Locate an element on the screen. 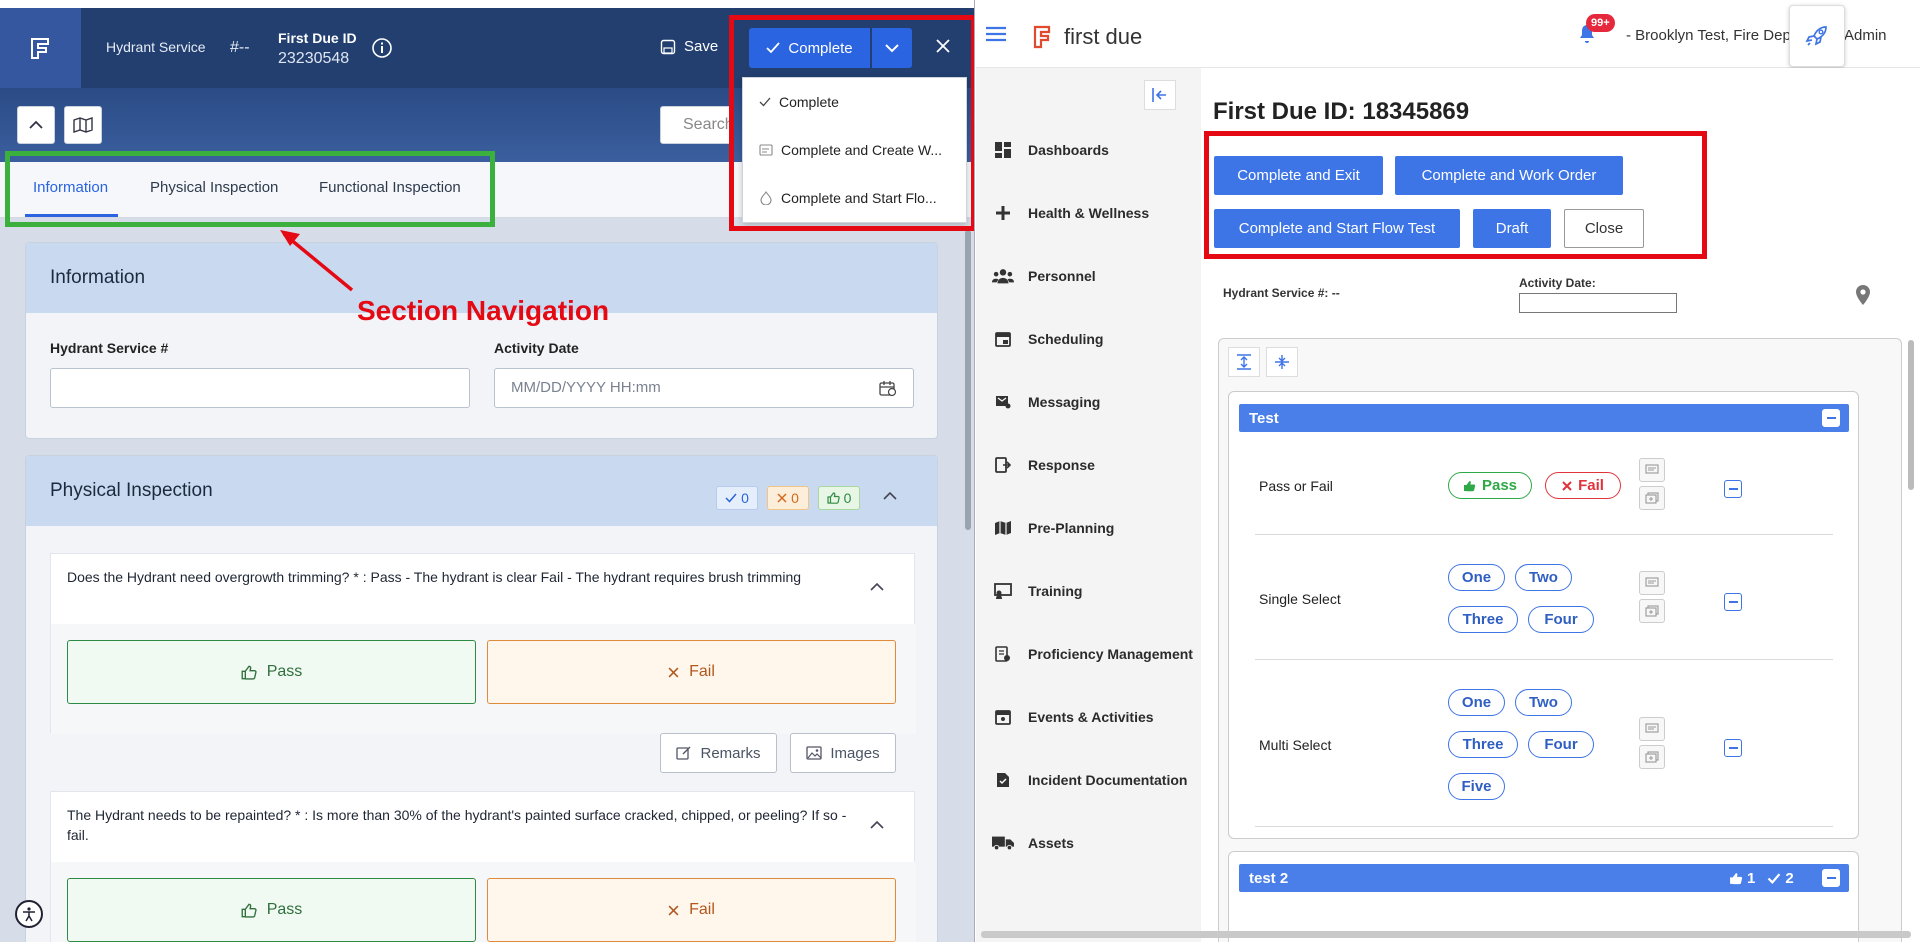 Image resolution: width=1920 pixels, height=942 pixels. option-pill: Five is located at coordinates (1476, 786).